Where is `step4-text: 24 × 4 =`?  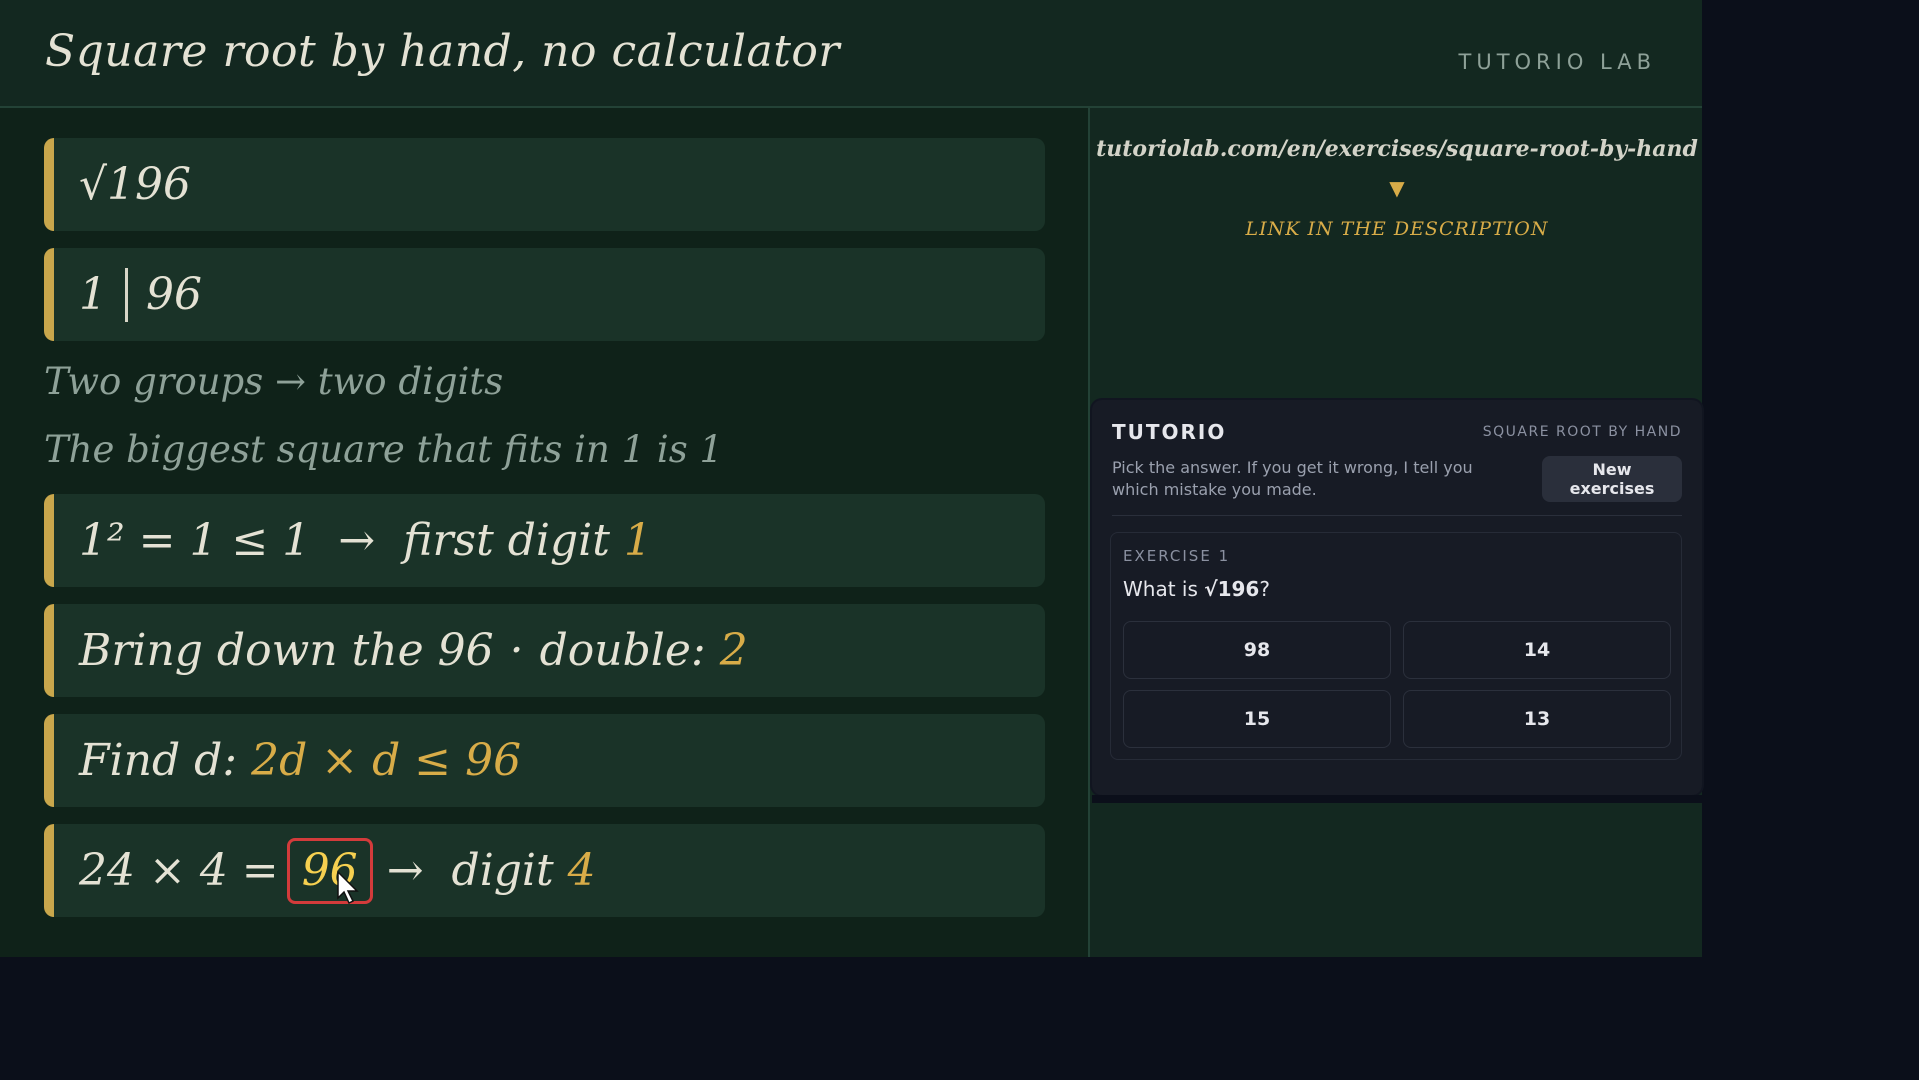
step4-text: 24 × 4 = is located at coordinates (179, 870).